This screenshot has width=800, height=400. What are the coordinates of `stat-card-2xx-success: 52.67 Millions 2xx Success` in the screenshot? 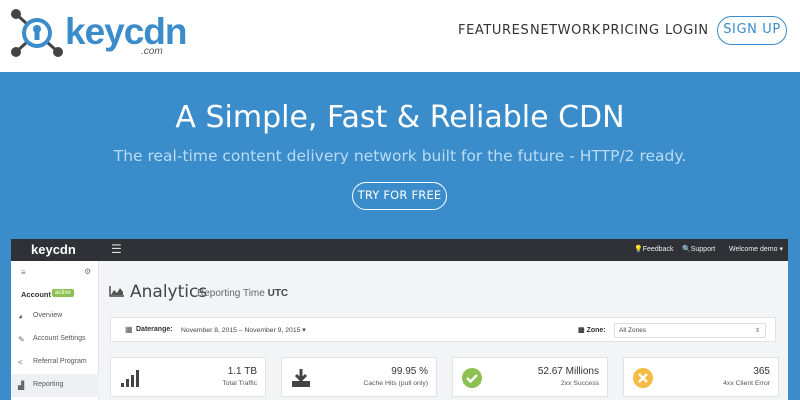 It's located at (530, 377).